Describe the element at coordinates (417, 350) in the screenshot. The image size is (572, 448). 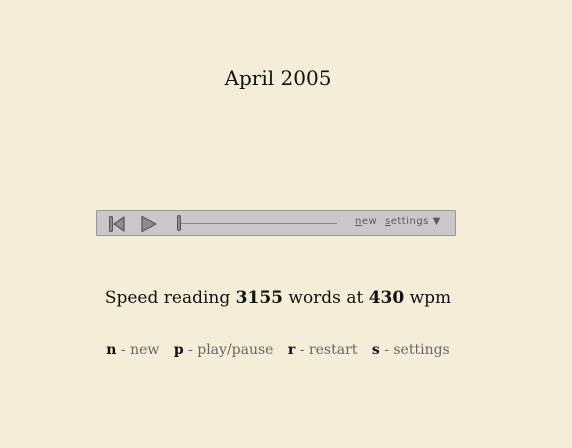
I see `shortcut-desc: - settings` at that location.